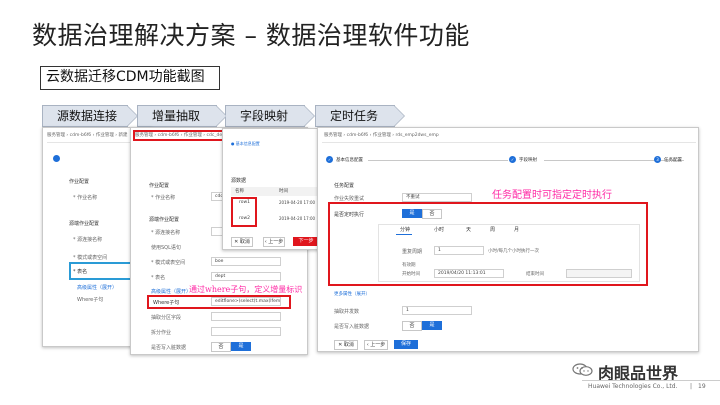  Describe the element at coordinates (87, 135) in the screenshot. I see `breadcrumb: 服务管理 › cdm-b6f6 › 作业管理 › 新建` at that location.